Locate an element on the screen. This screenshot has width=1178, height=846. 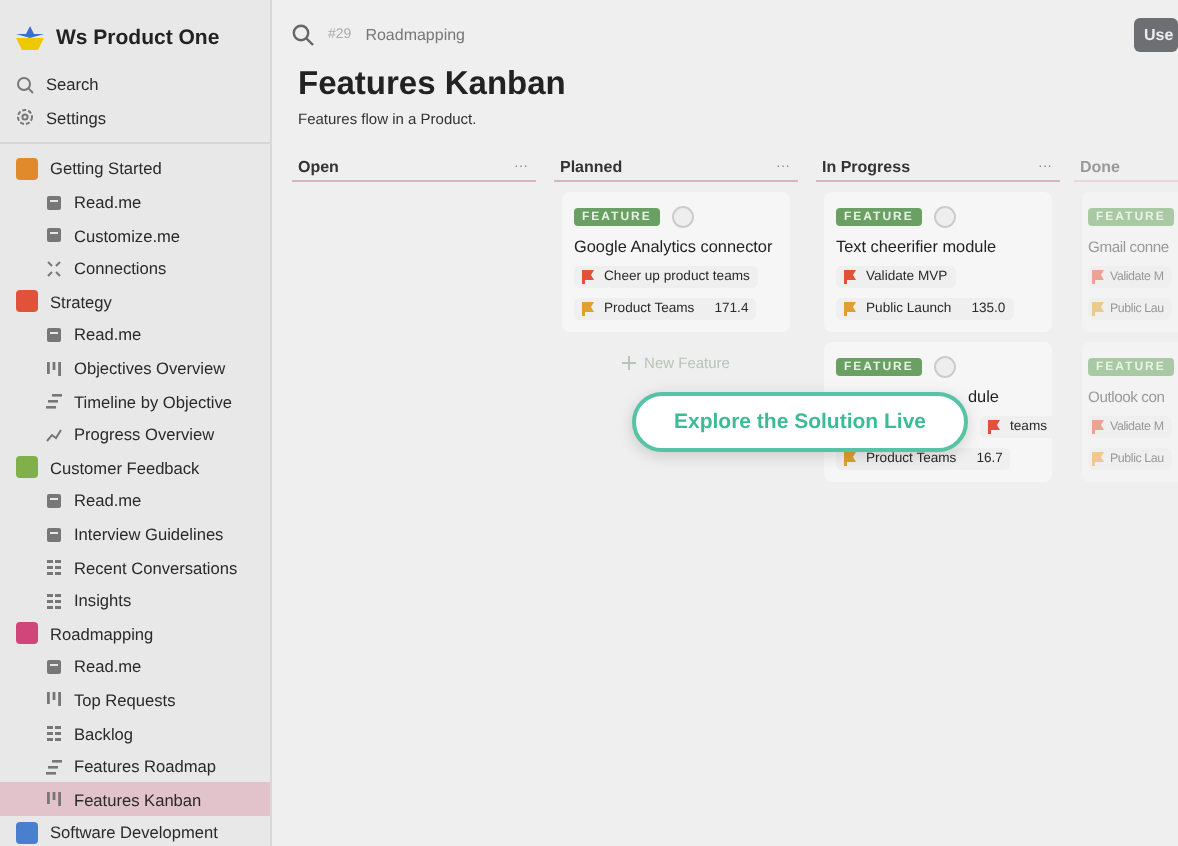
sidebar-item: Top Requests is located at coordinates (135, 700).